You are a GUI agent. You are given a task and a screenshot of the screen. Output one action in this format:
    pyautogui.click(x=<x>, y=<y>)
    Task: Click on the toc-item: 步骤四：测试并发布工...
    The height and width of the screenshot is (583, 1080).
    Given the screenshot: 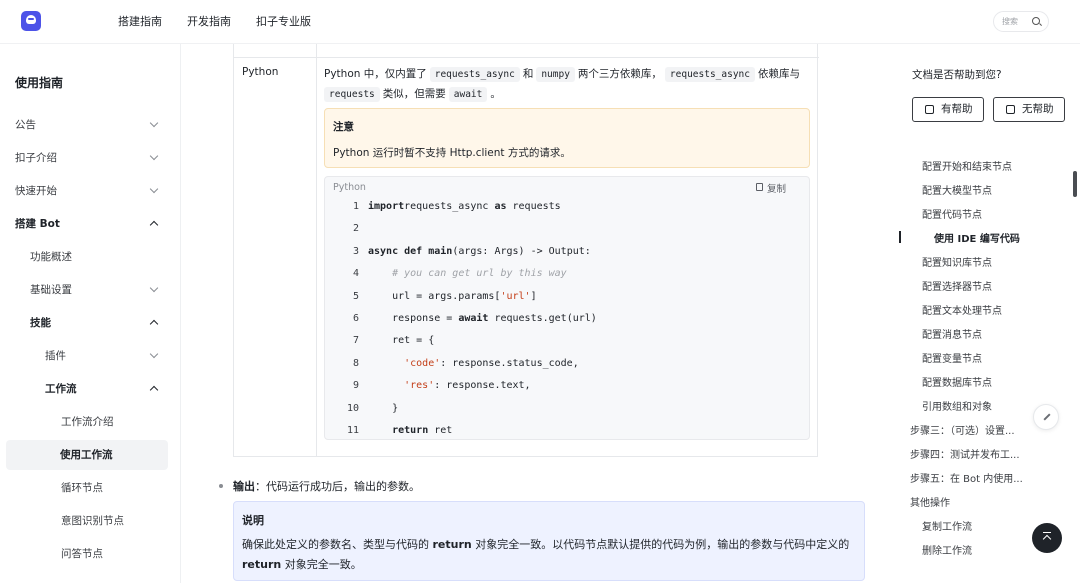 What is the action you would take?
    pyautogui.click(x=965, y=453)
    